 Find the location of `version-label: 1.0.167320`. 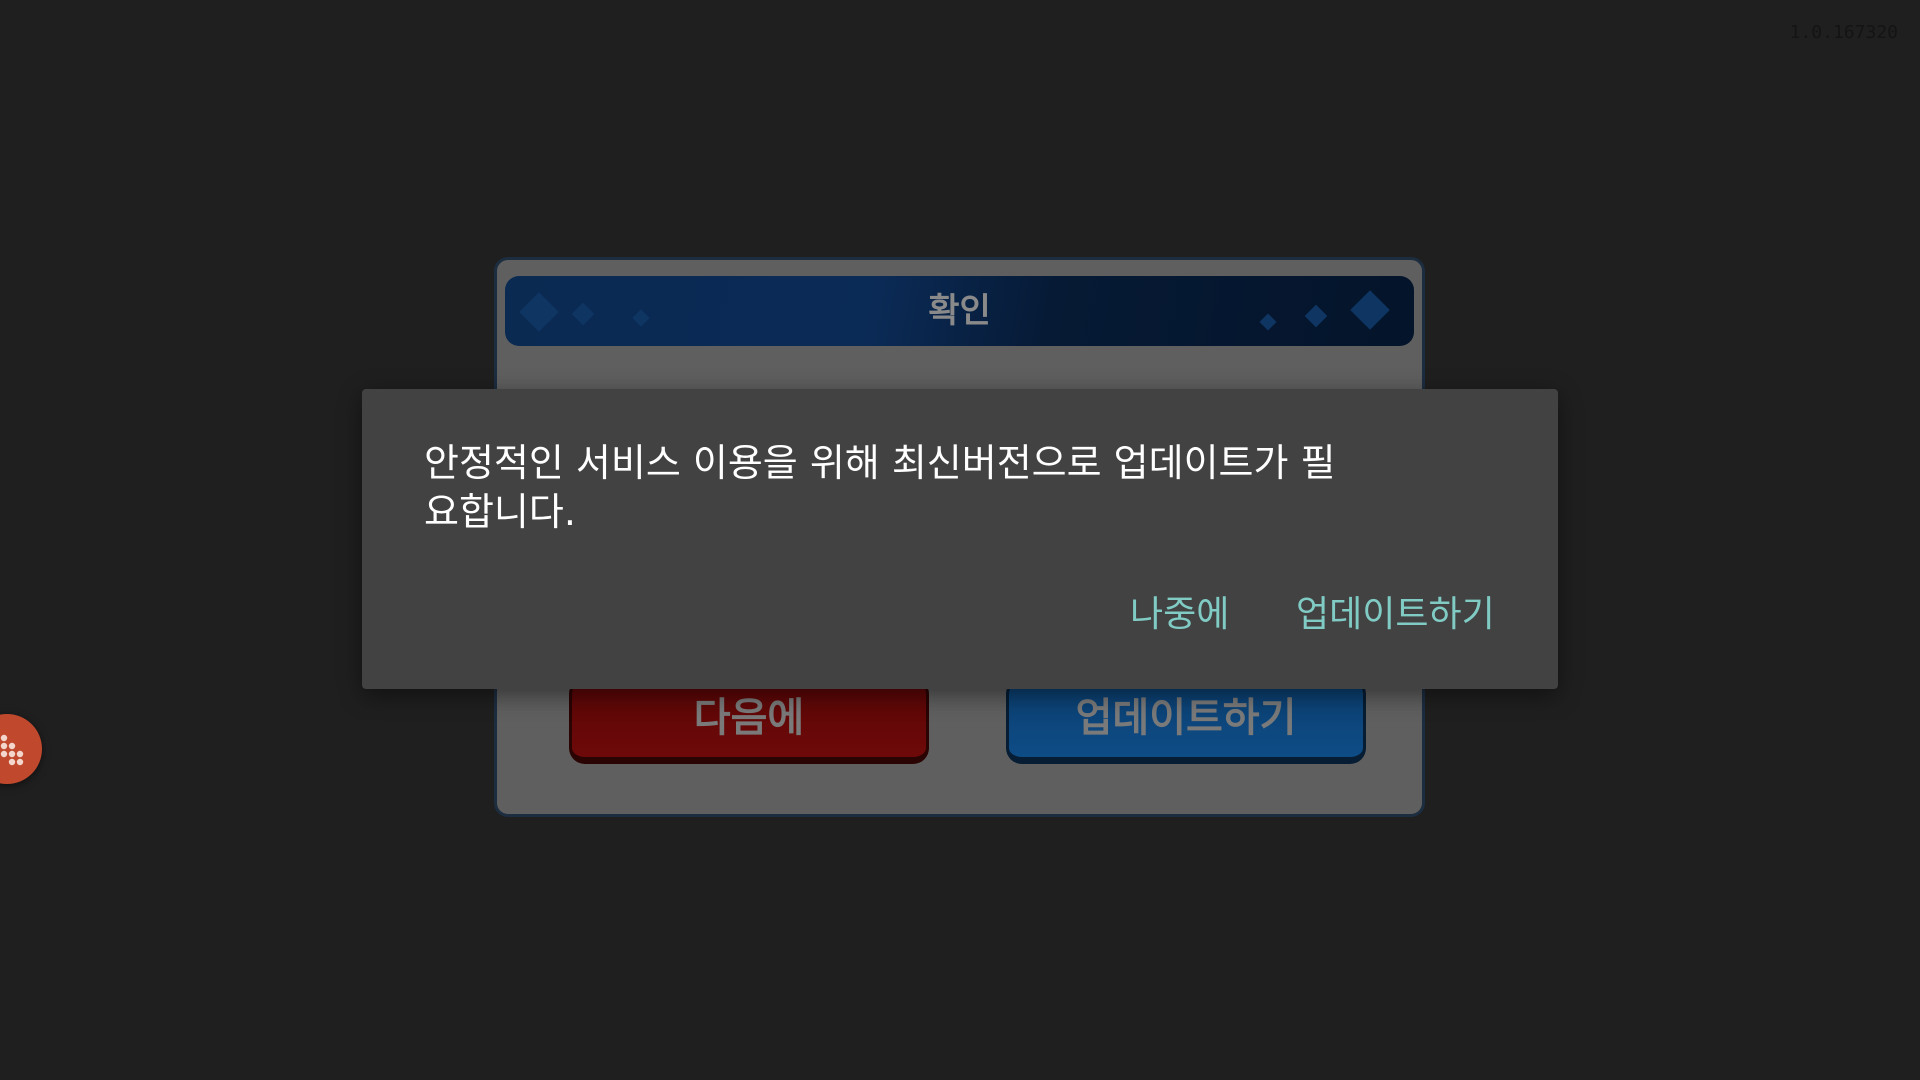

version-label: 1.0.167320 is located at coordinates (1843, 32).